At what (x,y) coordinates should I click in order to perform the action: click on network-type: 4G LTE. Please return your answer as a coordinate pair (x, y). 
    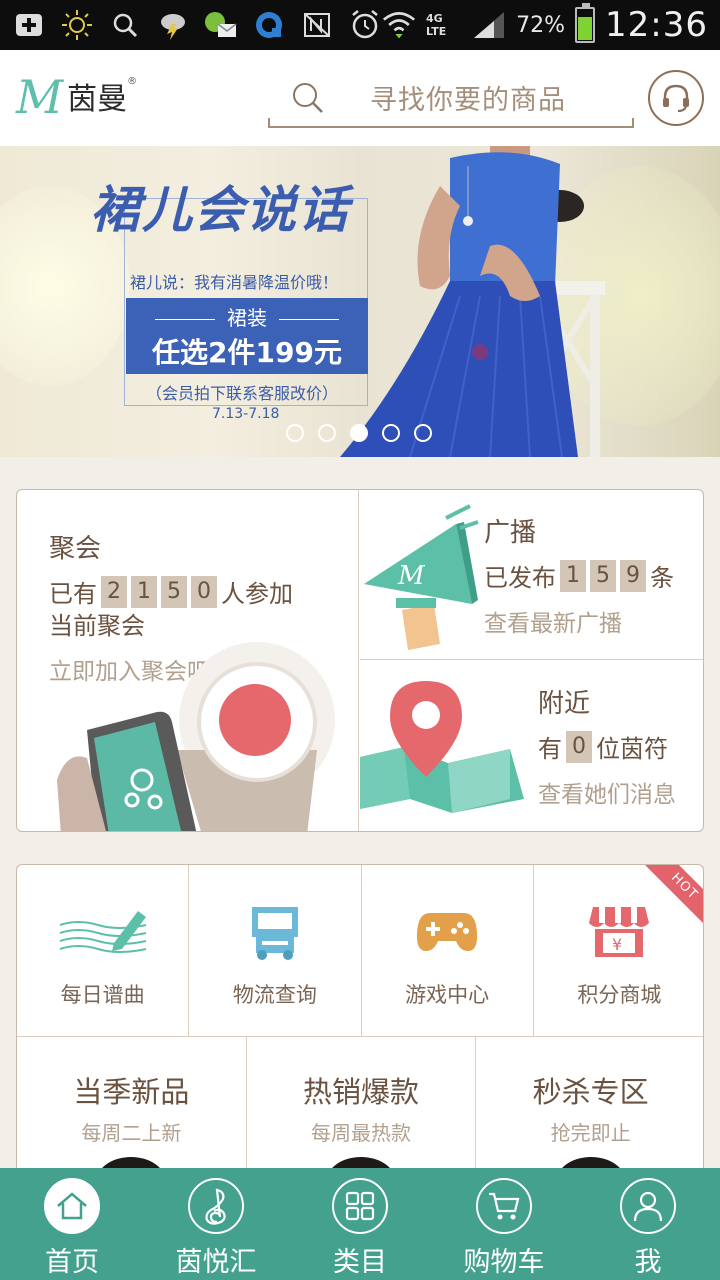
    Looking at the image, I should click on (436, 25).